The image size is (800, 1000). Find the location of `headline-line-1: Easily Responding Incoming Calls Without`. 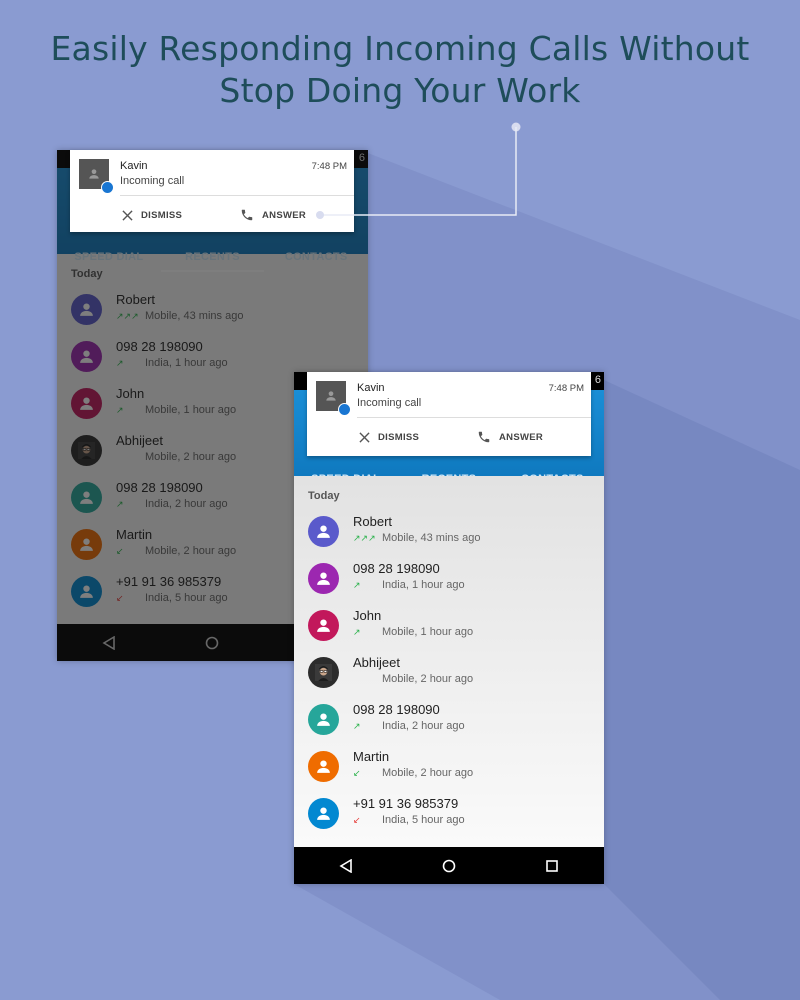

headline-line-1: Easily Responding Incoming Calls Without is located at coordinates (400, 48).